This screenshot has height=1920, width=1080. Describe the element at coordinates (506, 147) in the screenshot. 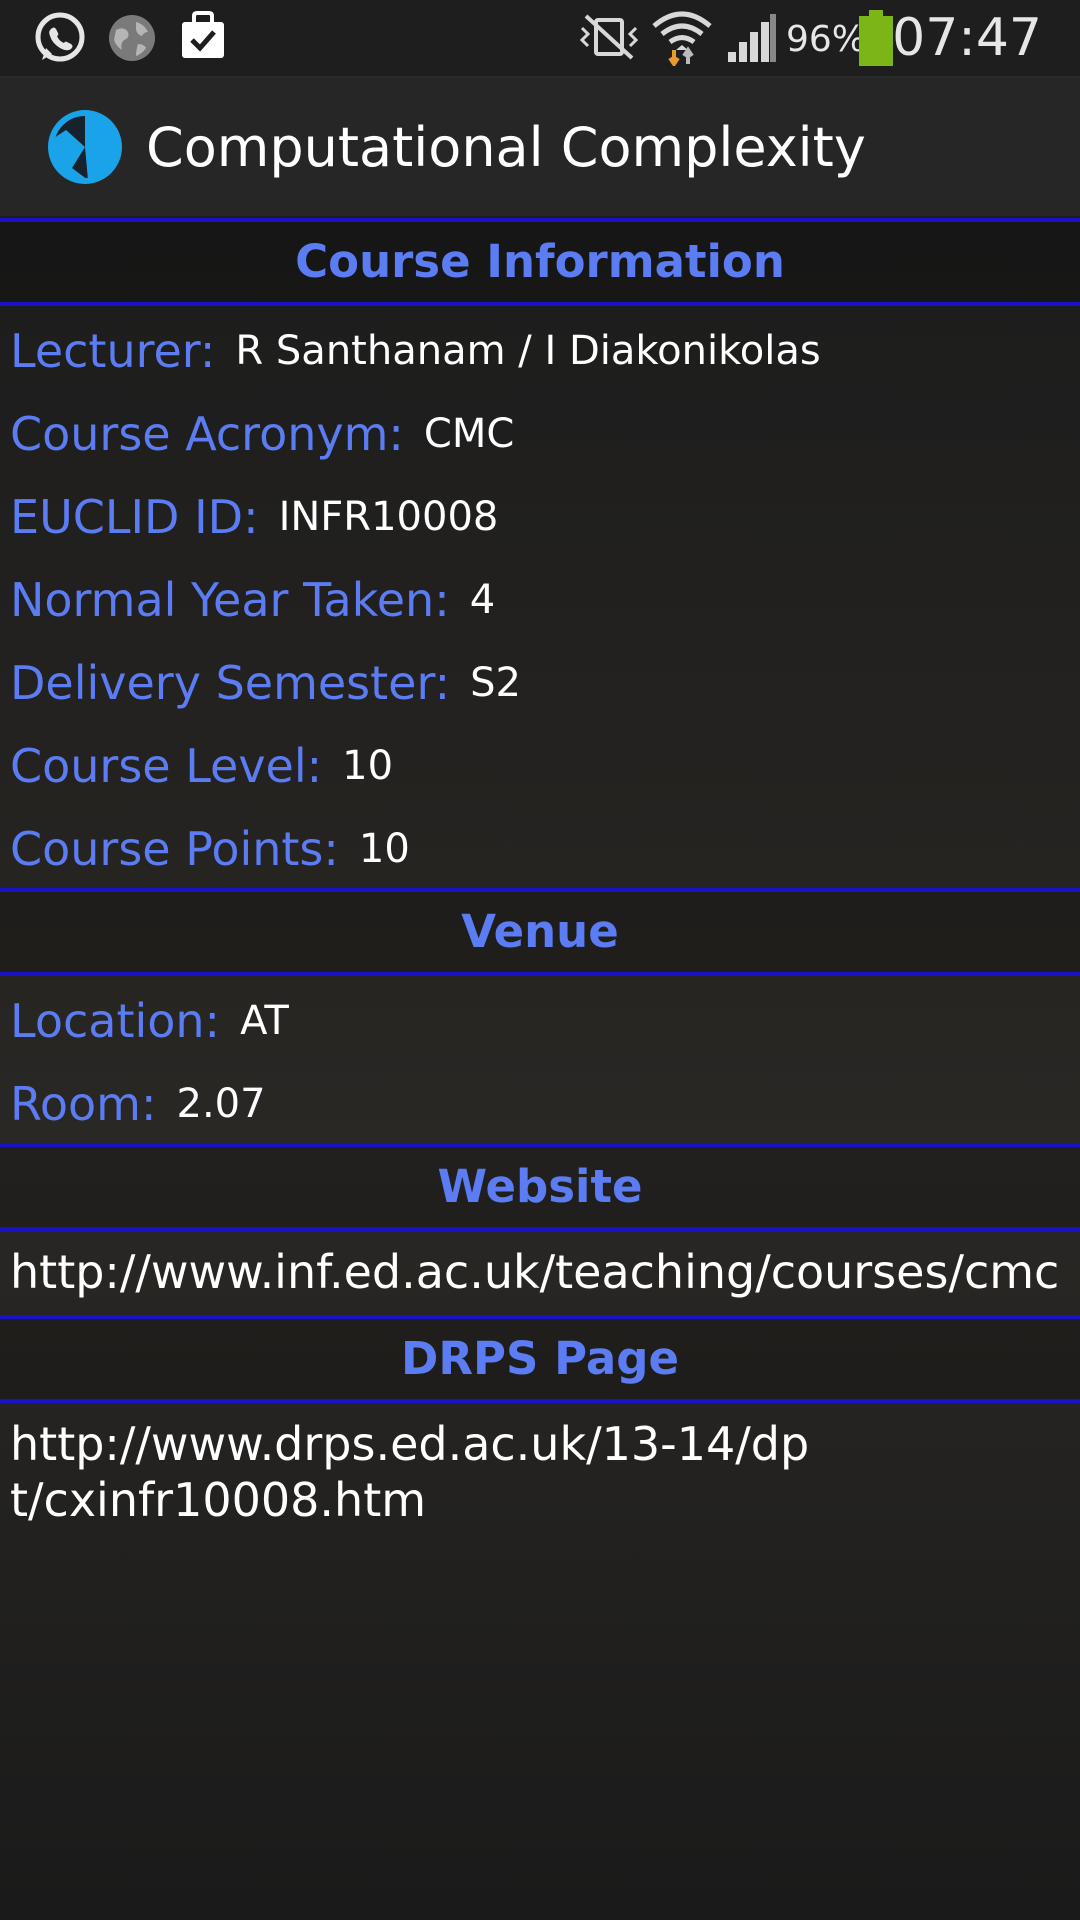

I see `app-title: Computational Complexity` at that location.